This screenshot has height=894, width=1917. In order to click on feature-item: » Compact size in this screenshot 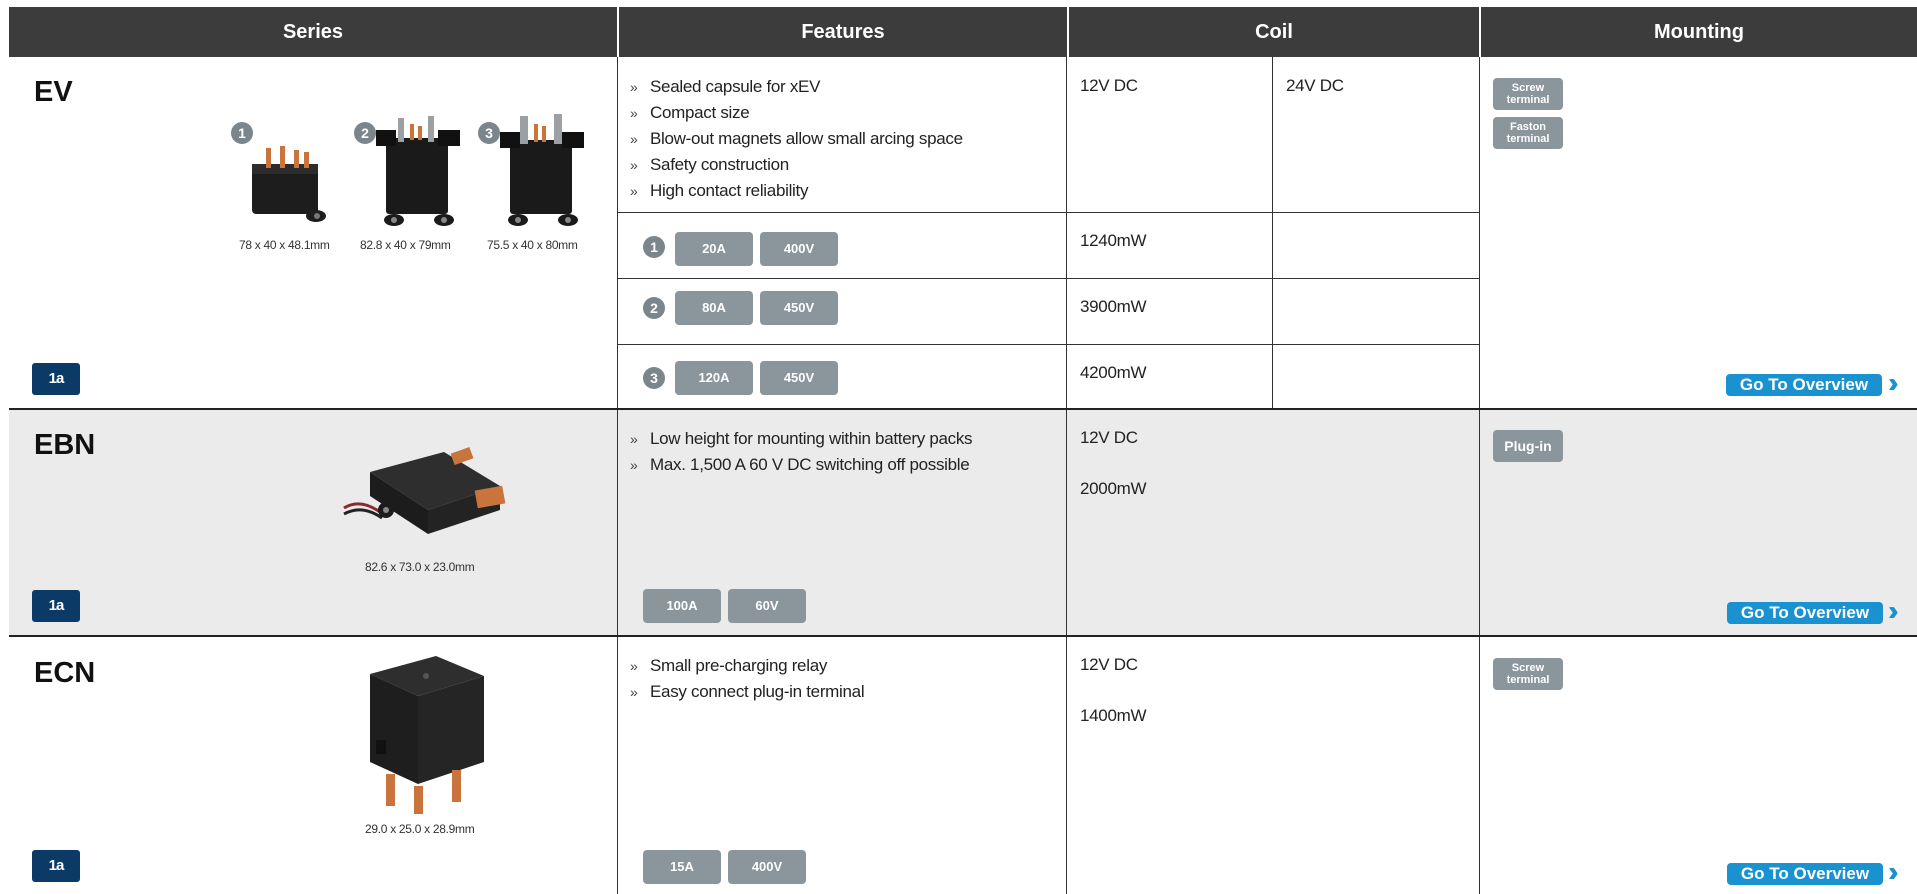, I will do `click(690, 112)`.